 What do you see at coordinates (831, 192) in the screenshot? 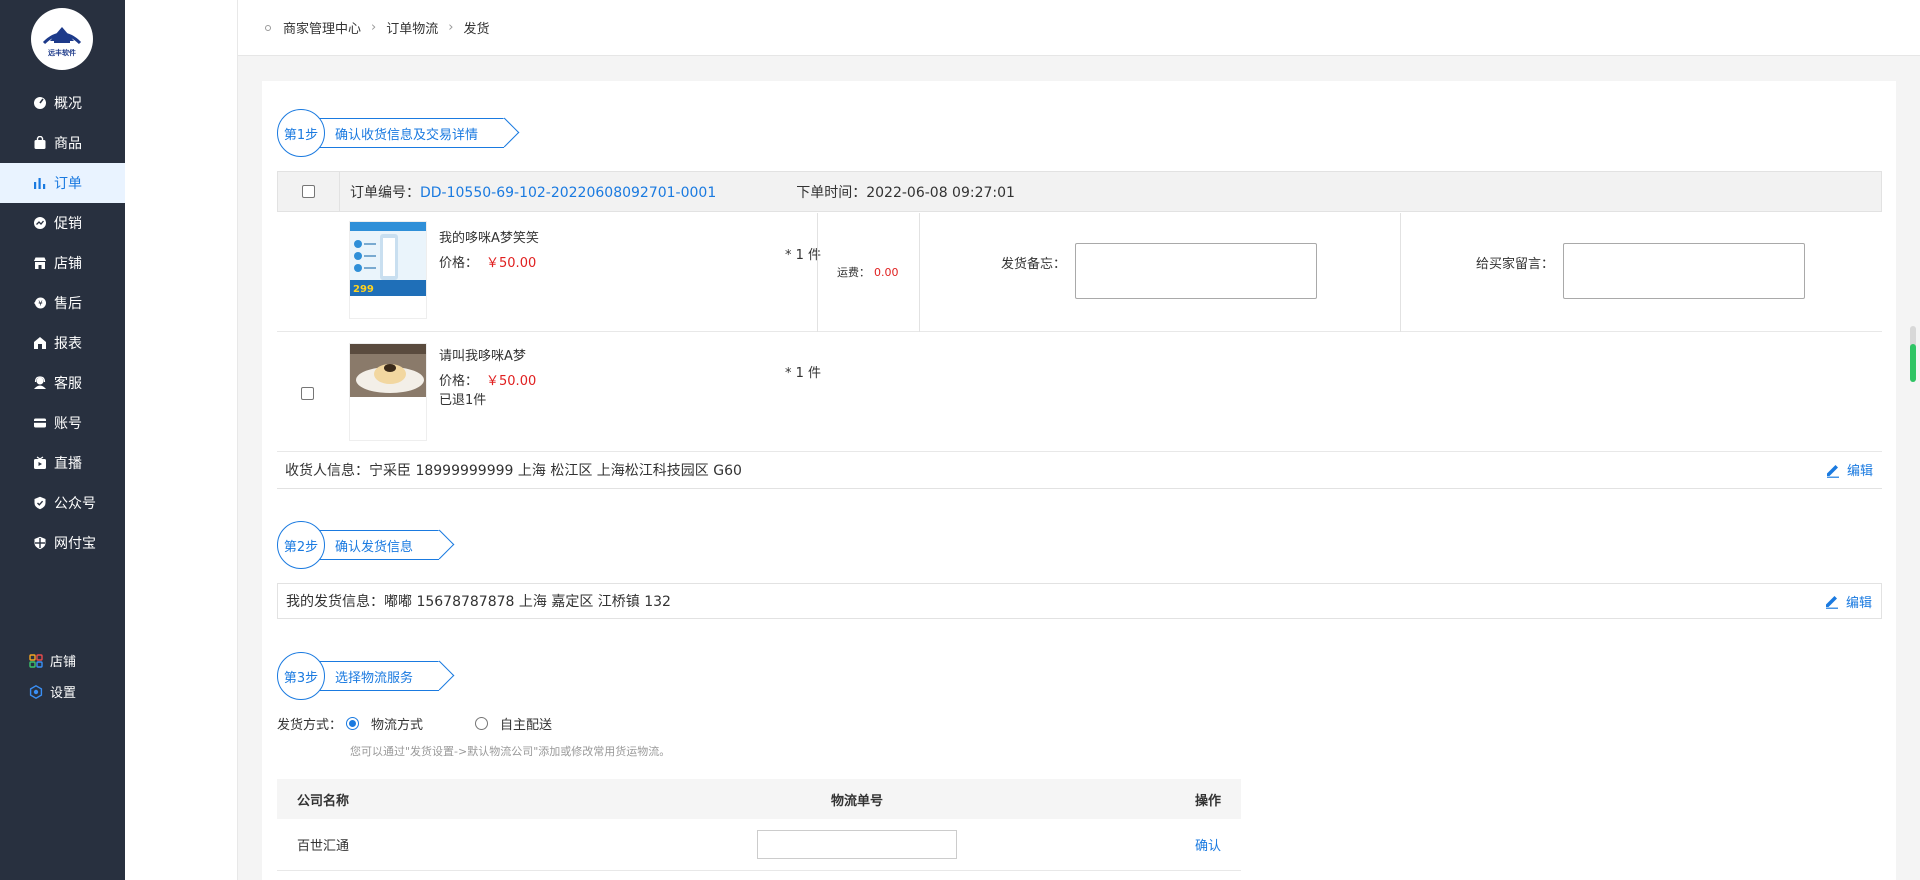
I see `order-time-label: 下单时间：` at bounding box center [831, 192].